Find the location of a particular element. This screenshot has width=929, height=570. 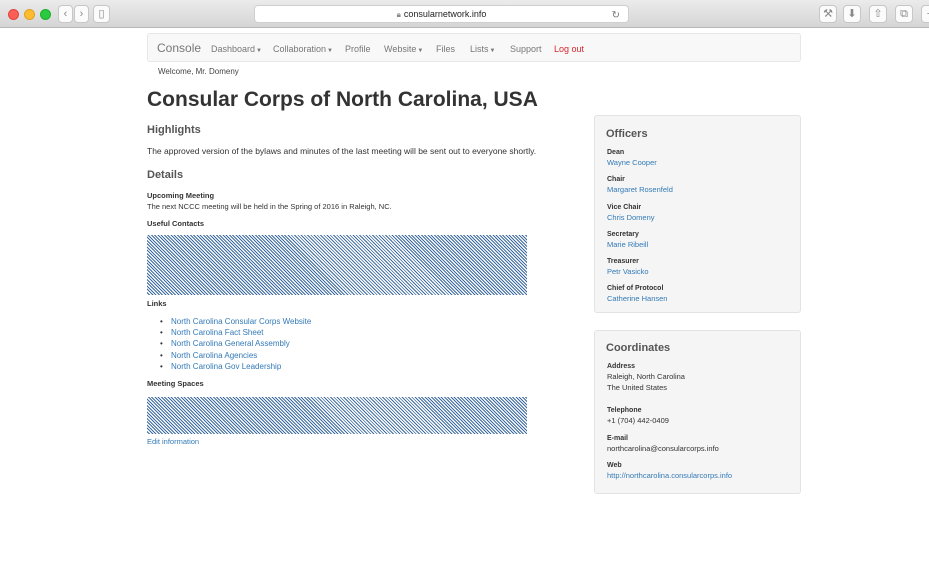

details-heading: Details is located at coordinates (165, 175).